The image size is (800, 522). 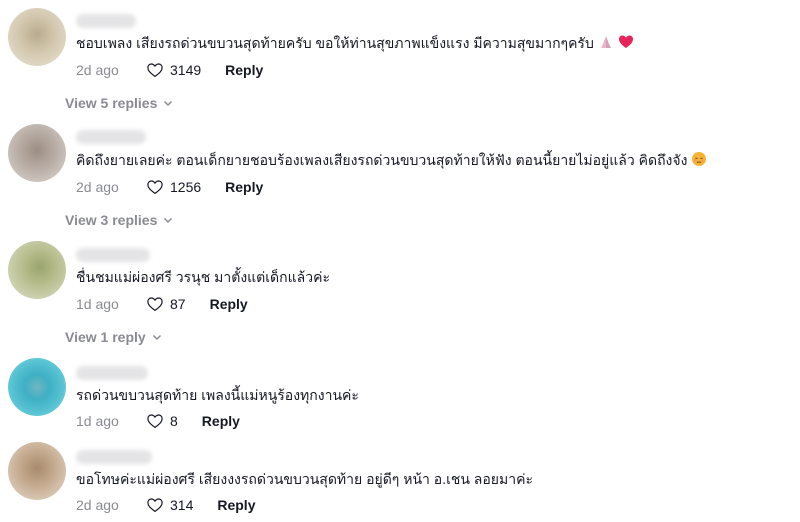 What do you see at coordinates (174, 421) in the screenshot?
I see `like-count: 8` at bounding box center [174, 421].